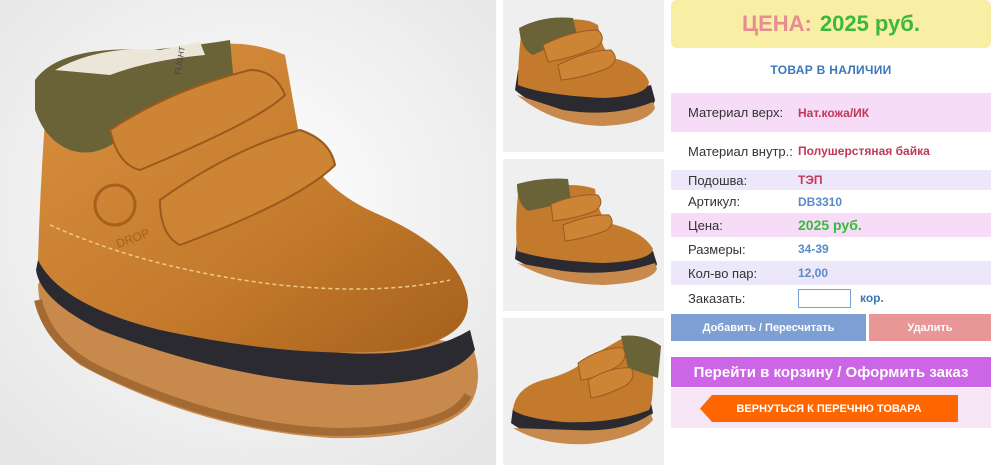 This screenshot has height=465, width=996. What do you see at coordinates (777, 23) in the screenshot?
I see `price-header-label: ЦЕНА:` at bounding box center [777, 23].